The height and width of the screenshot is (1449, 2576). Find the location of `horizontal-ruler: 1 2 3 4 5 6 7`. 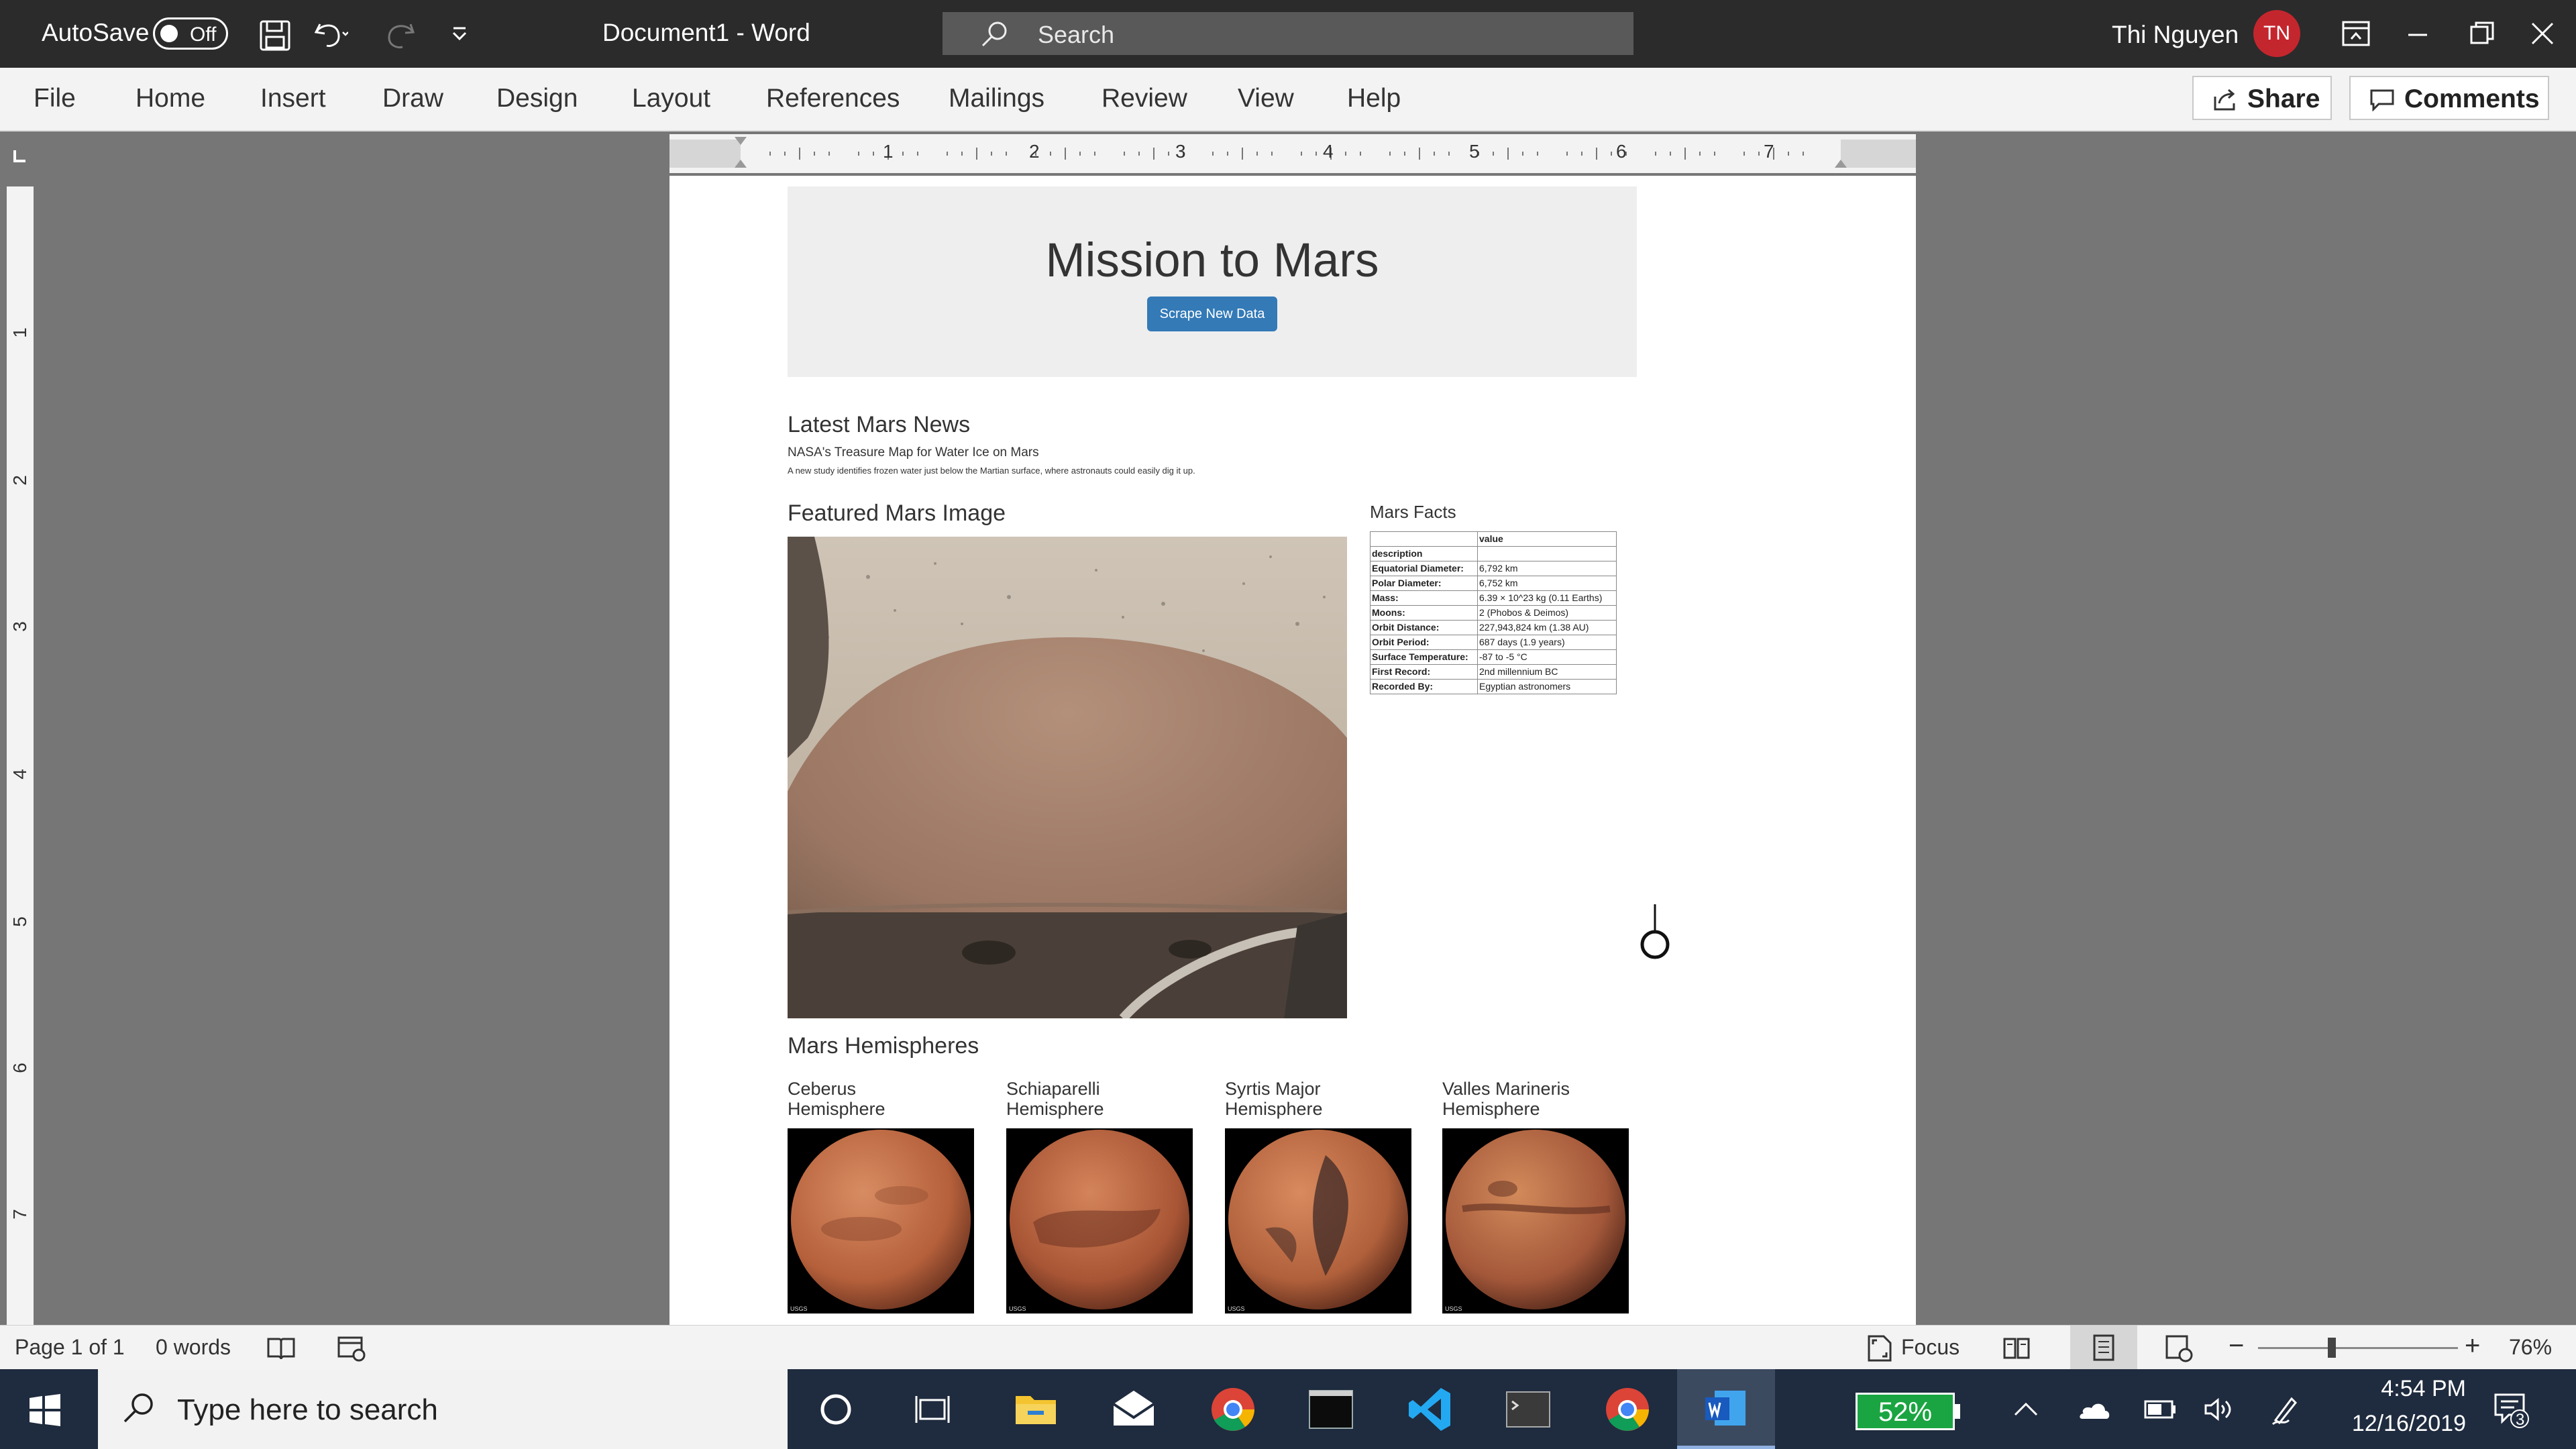

horizontal-ruler: 1 2 3 4 5 6 7 is located at coordinates (1292, 153).